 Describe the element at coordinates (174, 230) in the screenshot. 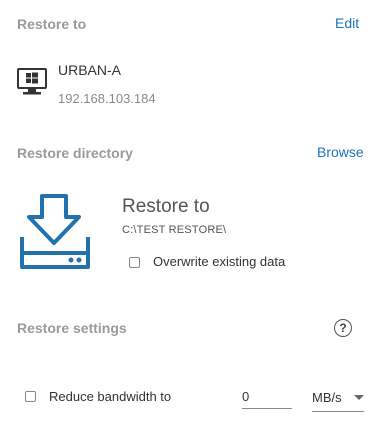

I see `restore-path: C:\TEST RESTORE\` at that location.